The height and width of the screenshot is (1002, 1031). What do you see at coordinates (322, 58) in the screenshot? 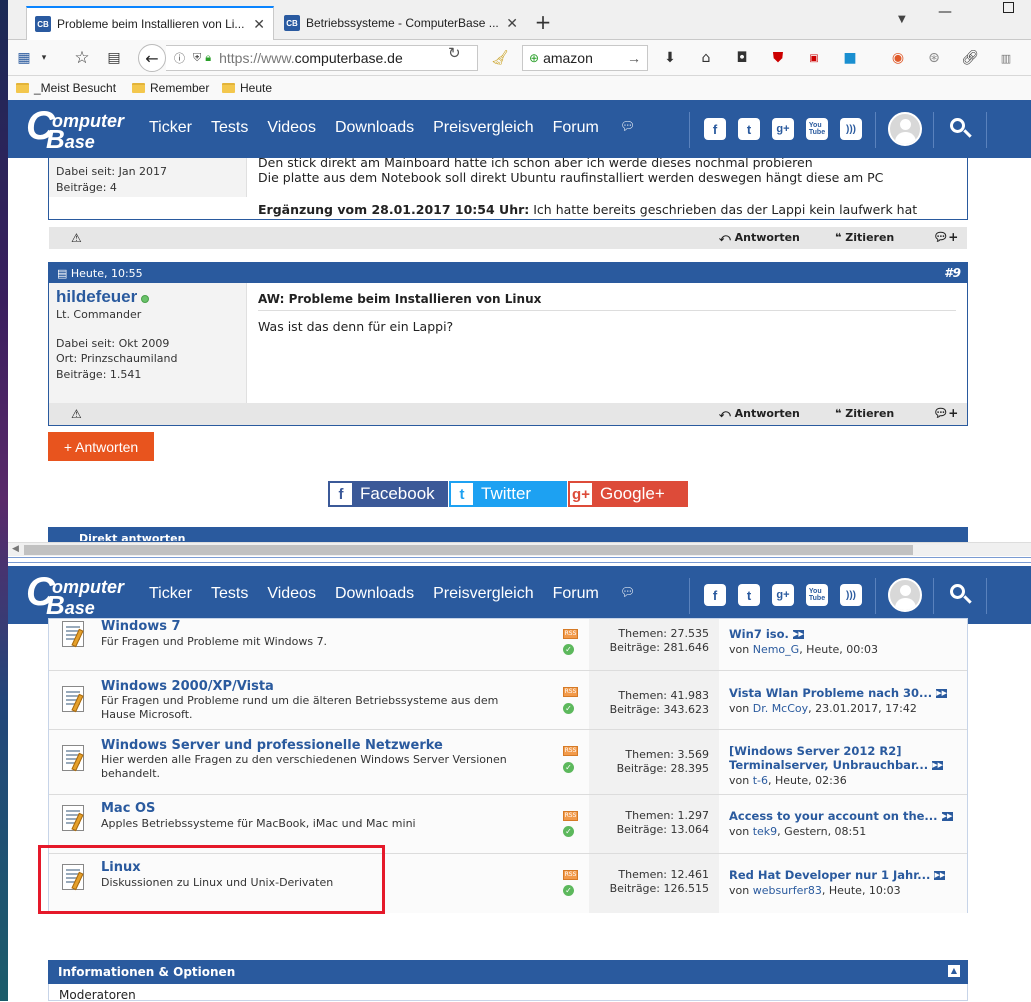
I see `url-bar: ⓘ ⛨ 🔒︎ https://www.computerbase.de` at bounding box center [322, 58].